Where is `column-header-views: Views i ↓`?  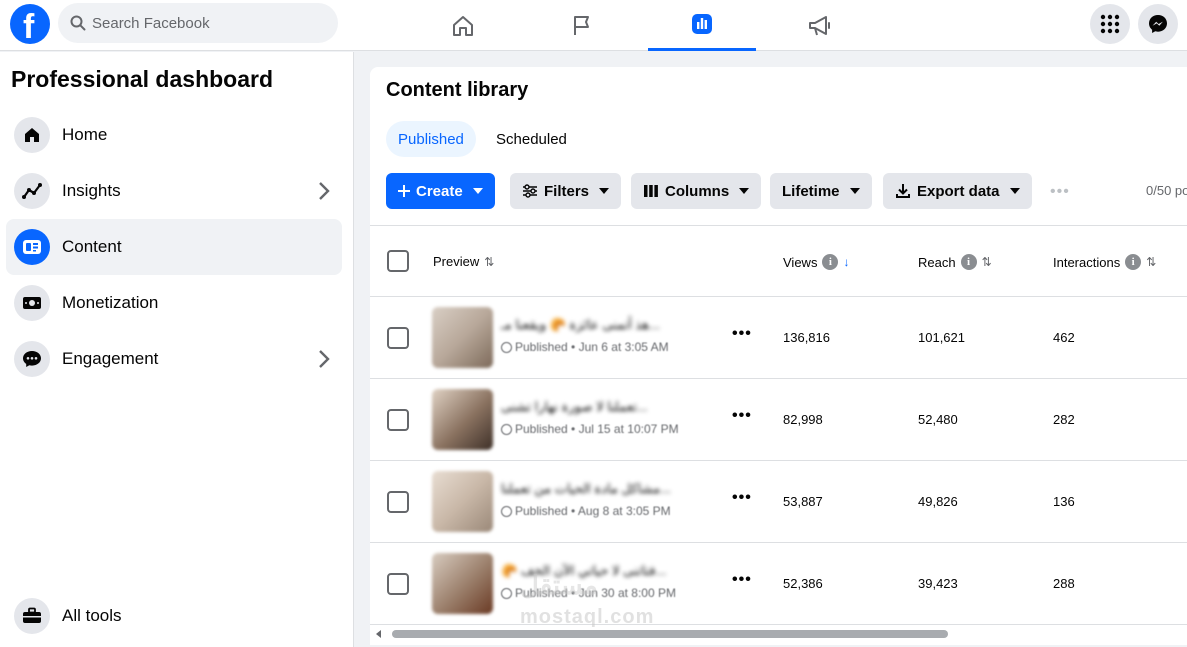 column-header-views: Views i ↓ is located at coordinates (816, 262).